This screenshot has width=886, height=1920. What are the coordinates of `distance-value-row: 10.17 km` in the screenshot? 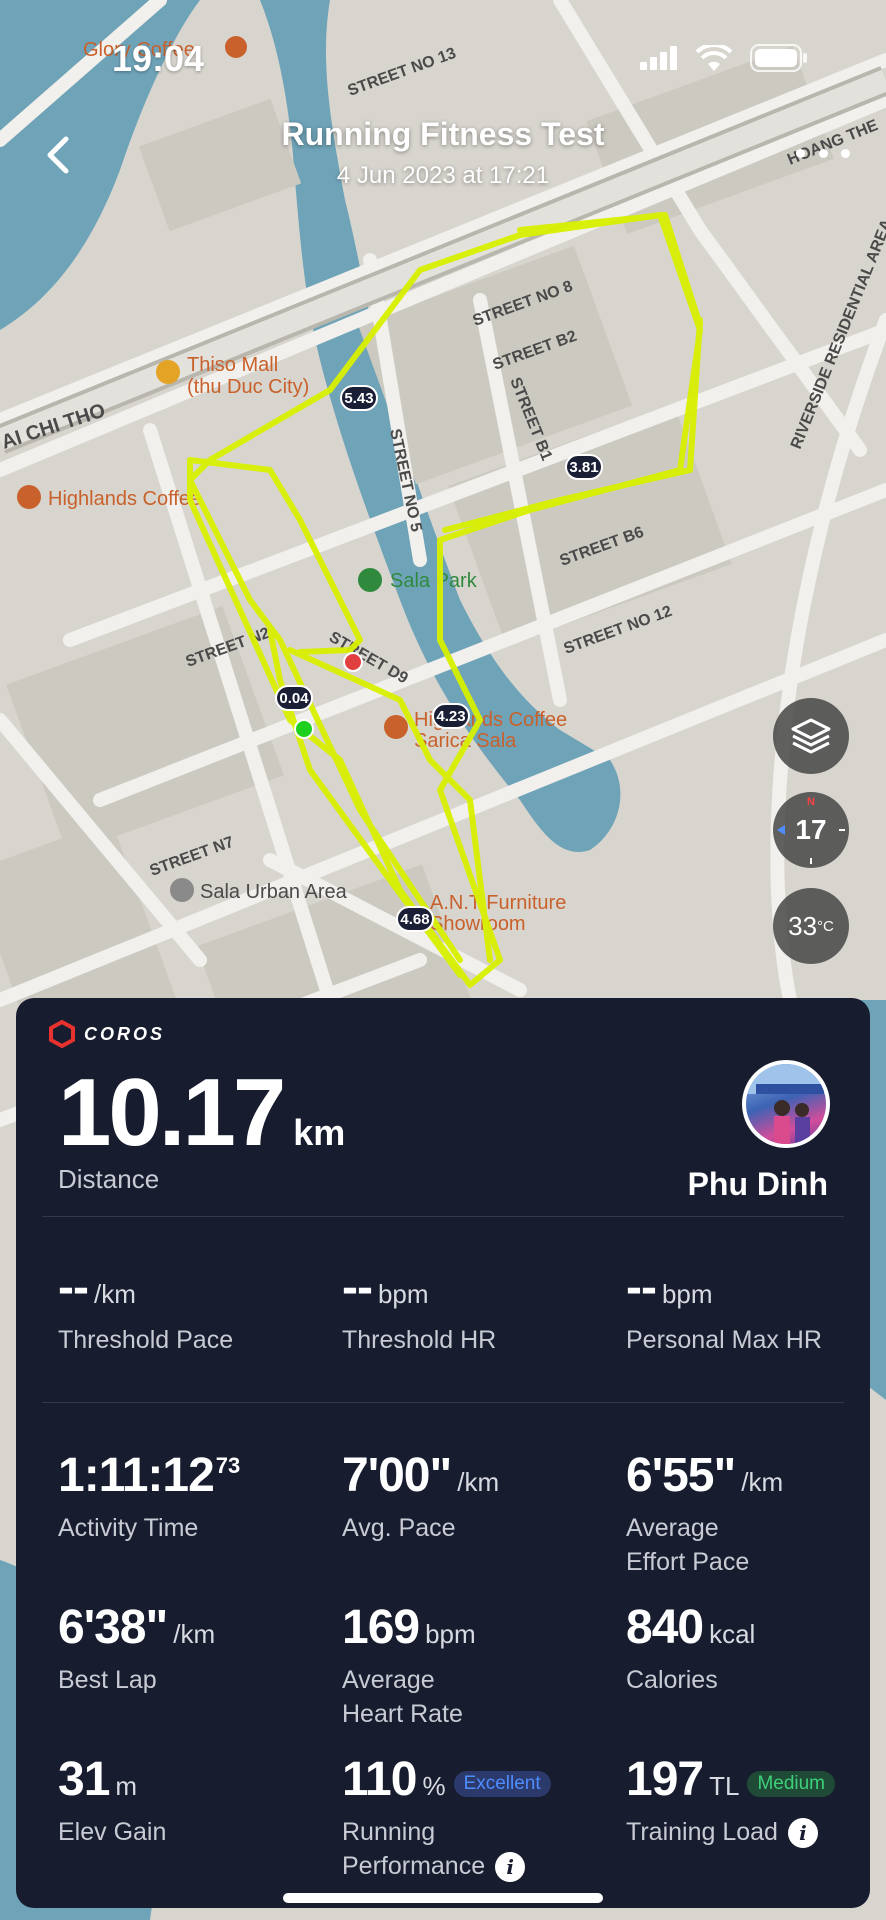 It's located at (201, 1113).